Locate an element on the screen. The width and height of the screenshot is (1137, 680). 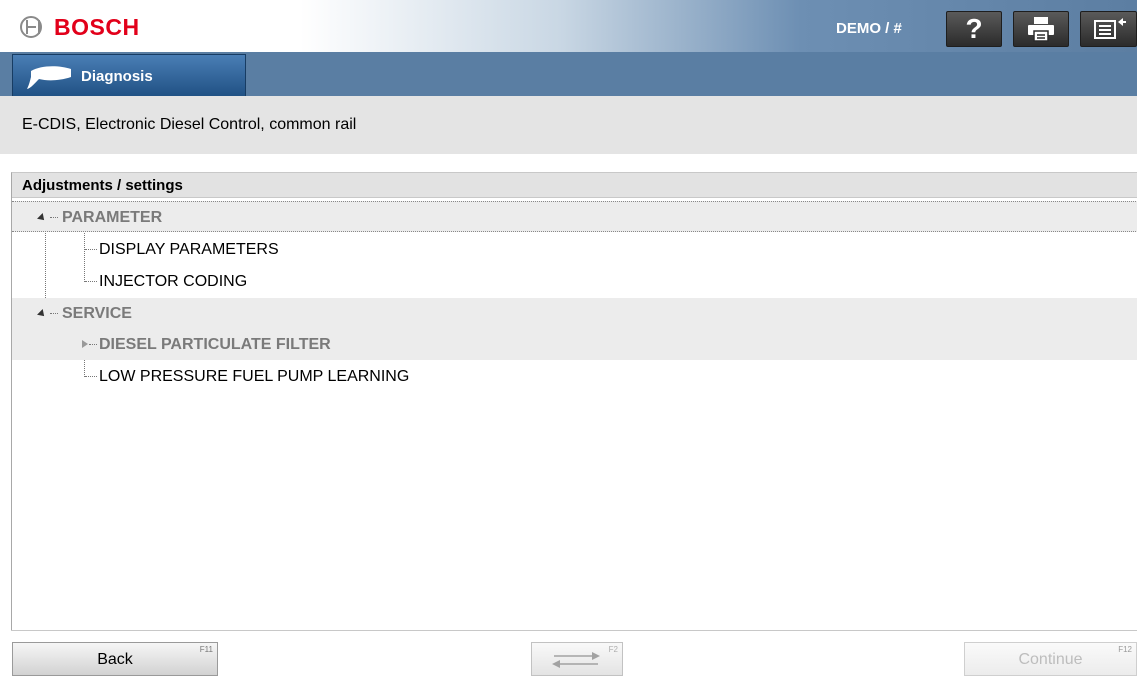
bosch-logo: BOSCH is located at coordinates (80, 27).